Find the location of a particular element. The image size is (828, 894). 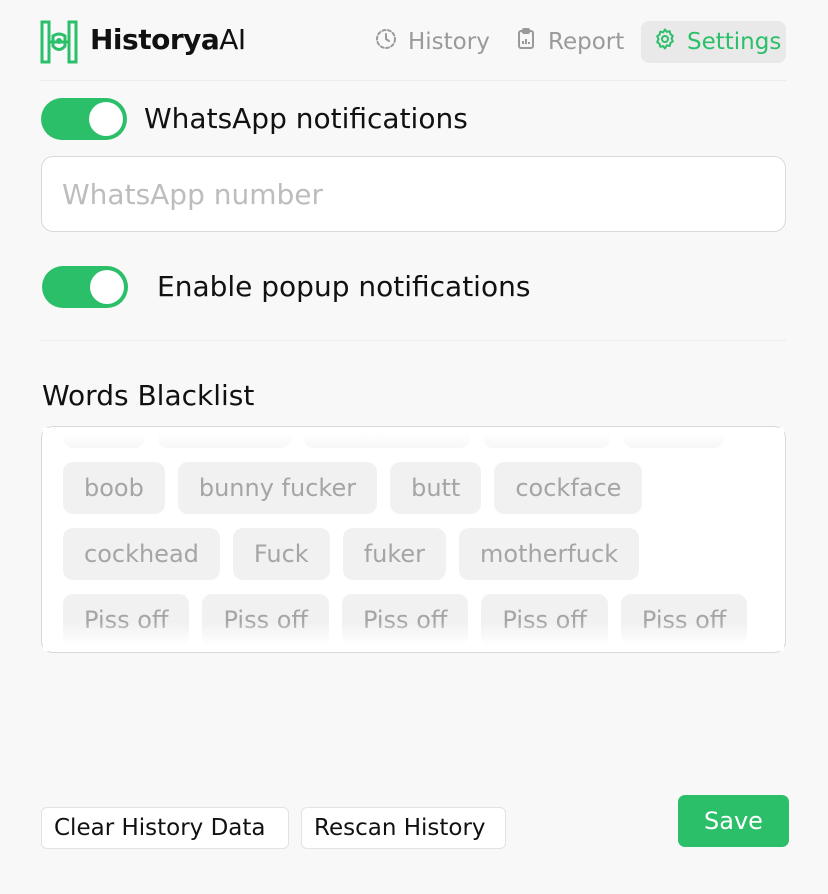

blacklist-word-chip: Fuck is located at coordinates (281, 554).